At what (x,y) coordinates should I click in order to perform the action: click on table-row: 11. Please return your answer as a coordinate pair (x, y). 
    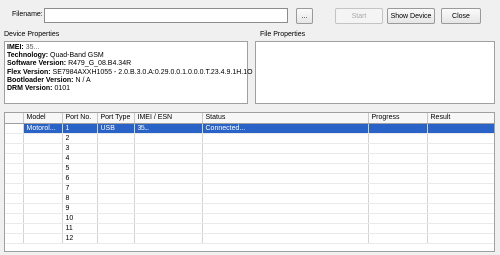
    Looking at the image, I should click on (249, 228).